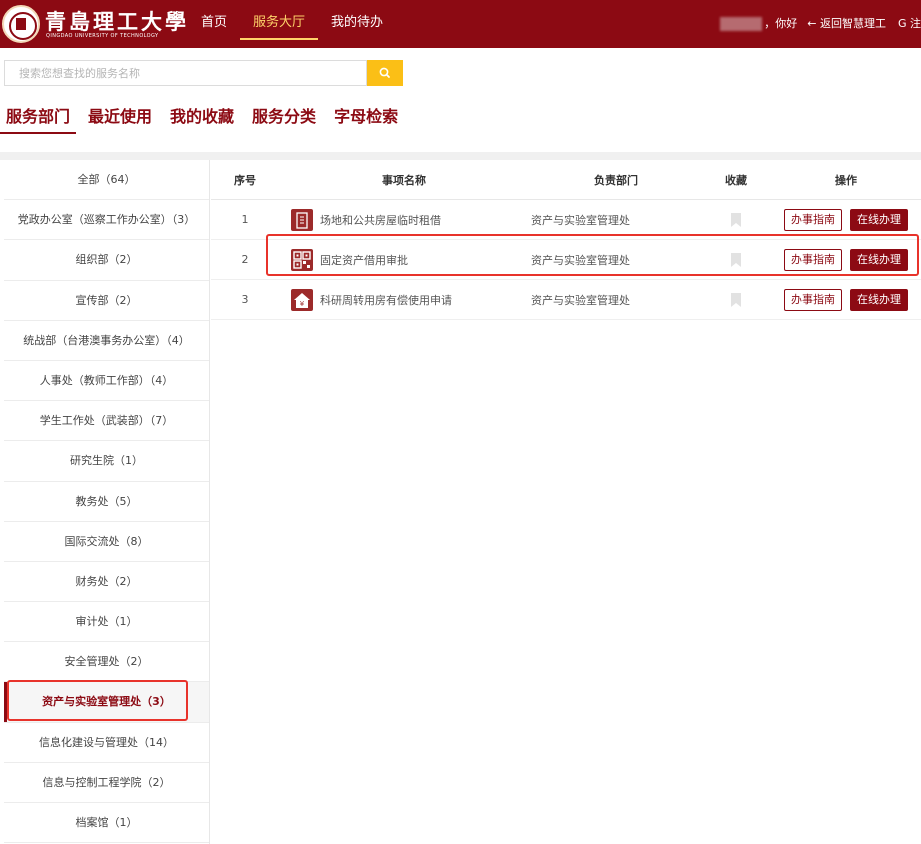 The image size is (921, 844). What do you see at coordinates (202, 117) in the screenshot?
I see `tab-my-favorites: 我的收藏` at bounding box center [202, 117].